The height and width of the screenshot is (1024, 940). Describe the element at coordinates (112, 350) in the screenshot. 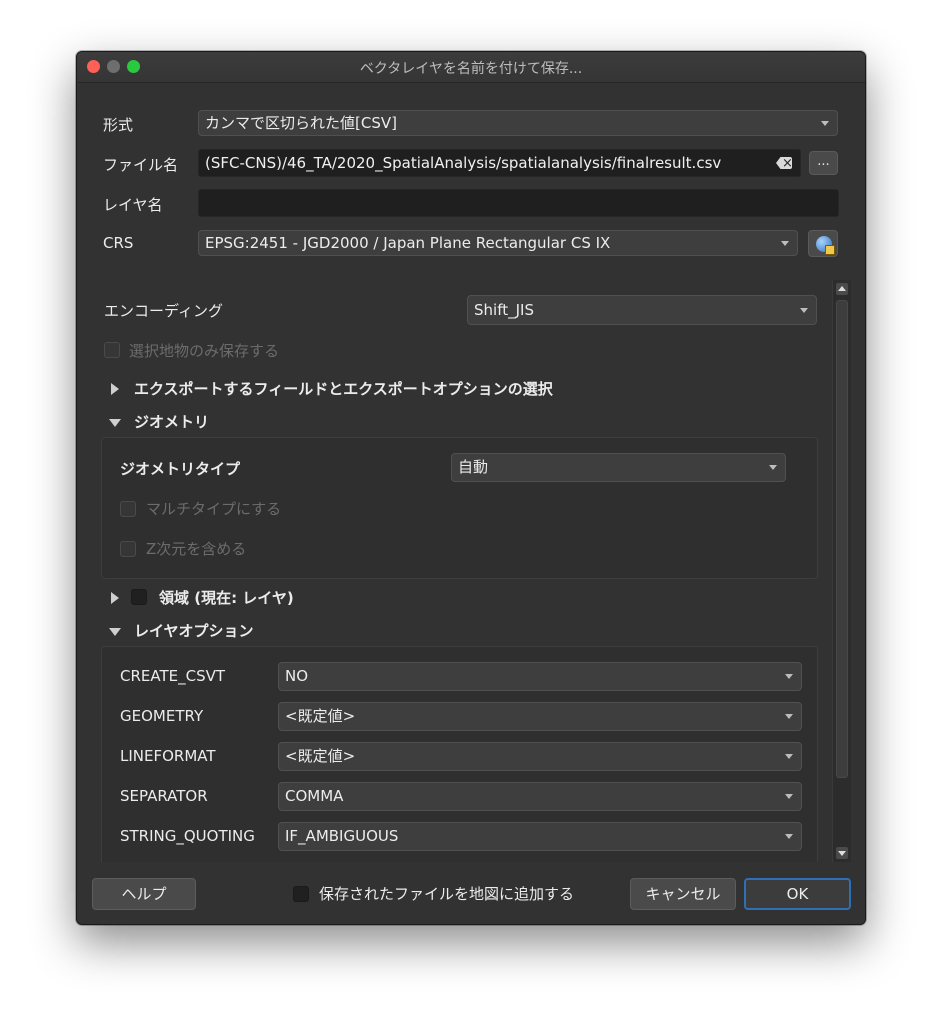

I see `selected-only-checkbox` at that location.